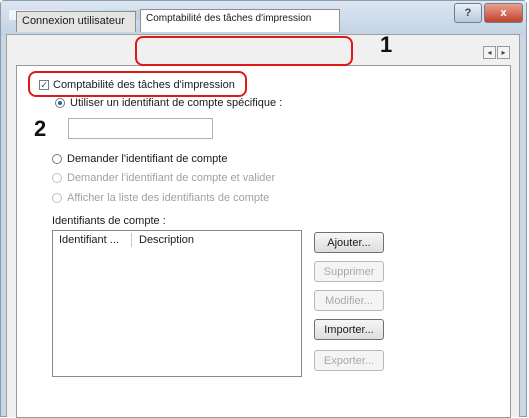 This screenshot has width=529, height=418. I want to click on column-separator, so click(131, 240).